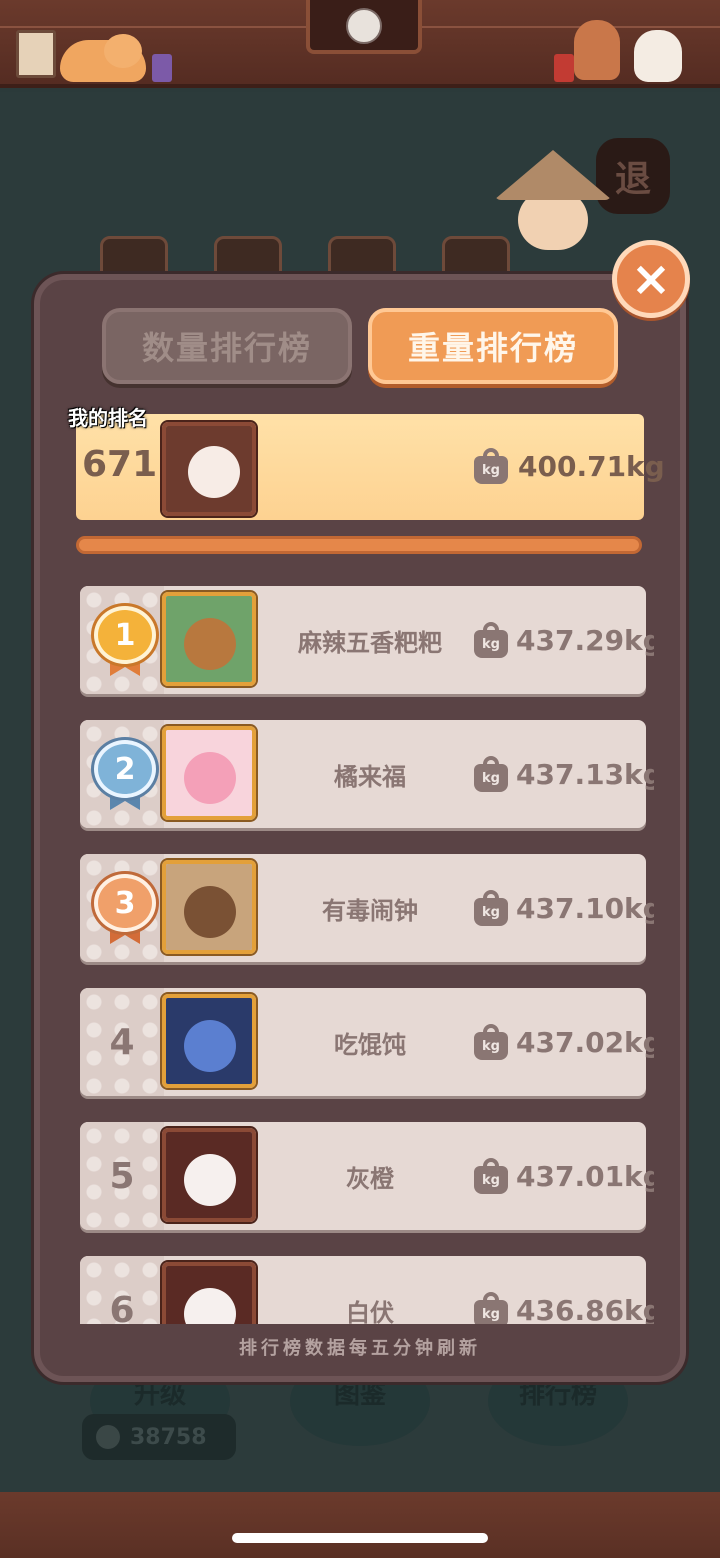 Image resolution: width=720 pixels, height=1558 pixels. I want to click on wall-hanger-decoration, so click(36, 54).